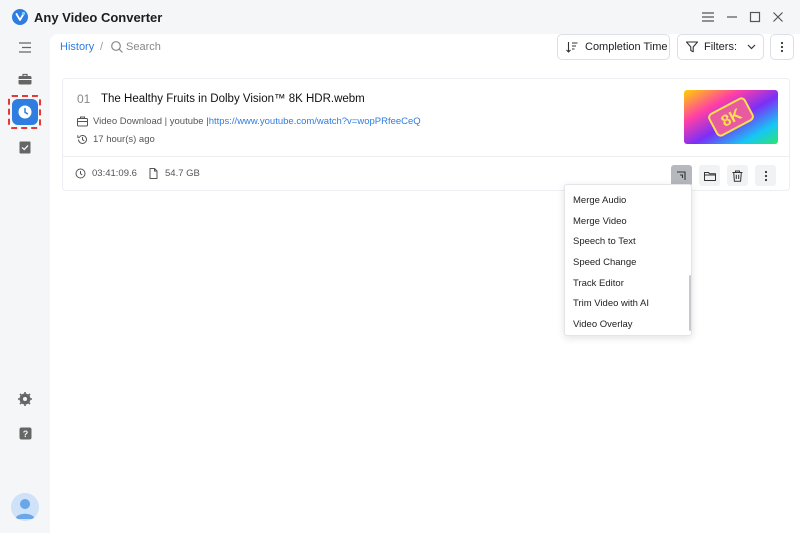 Image resolution: width=800 pixels, height=533 pixels. What do you see at coordinates (400, 17) in the screenshot?
I see `title-bar: Any Video Converter` at bounding box center [400, 17].